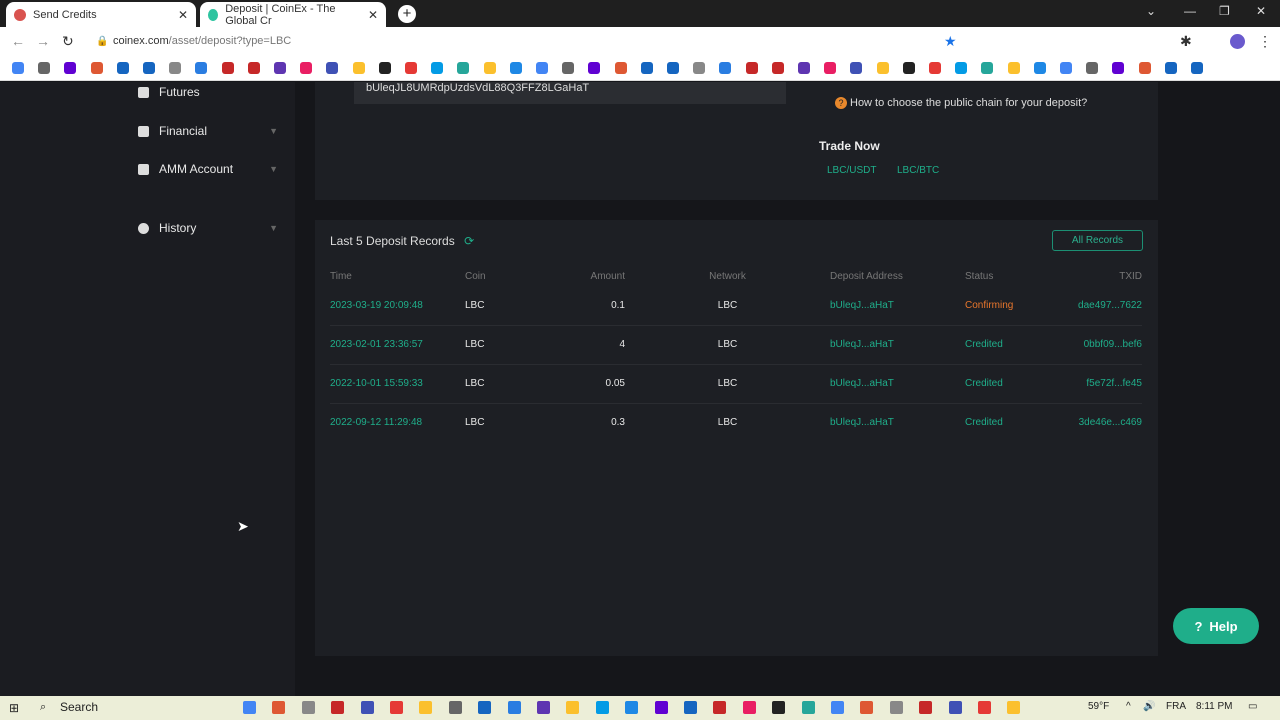 The height and width of the screenshot is (720, 1280). Describe the element at coordinates (1261, 11) in the screenshot. I see `close-window-icon: ✕` at that location.